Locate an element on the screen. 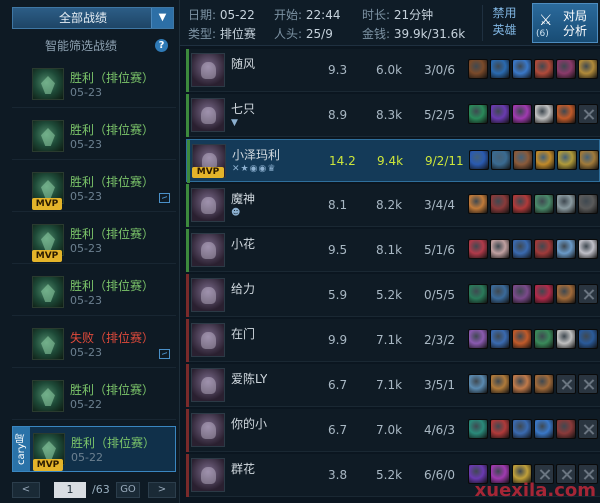 The width and height of the screenshot is (600, 503). player-name: 群花 is located at coordinates (243, 468).